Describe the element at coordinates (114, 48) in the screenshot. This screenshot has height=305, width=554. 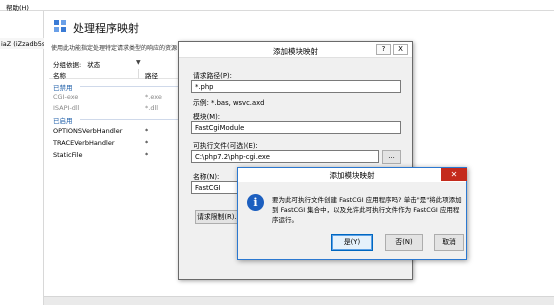
I see `page-description: 使用此功能指定处理特定请求类型的响应的资源` at that location.